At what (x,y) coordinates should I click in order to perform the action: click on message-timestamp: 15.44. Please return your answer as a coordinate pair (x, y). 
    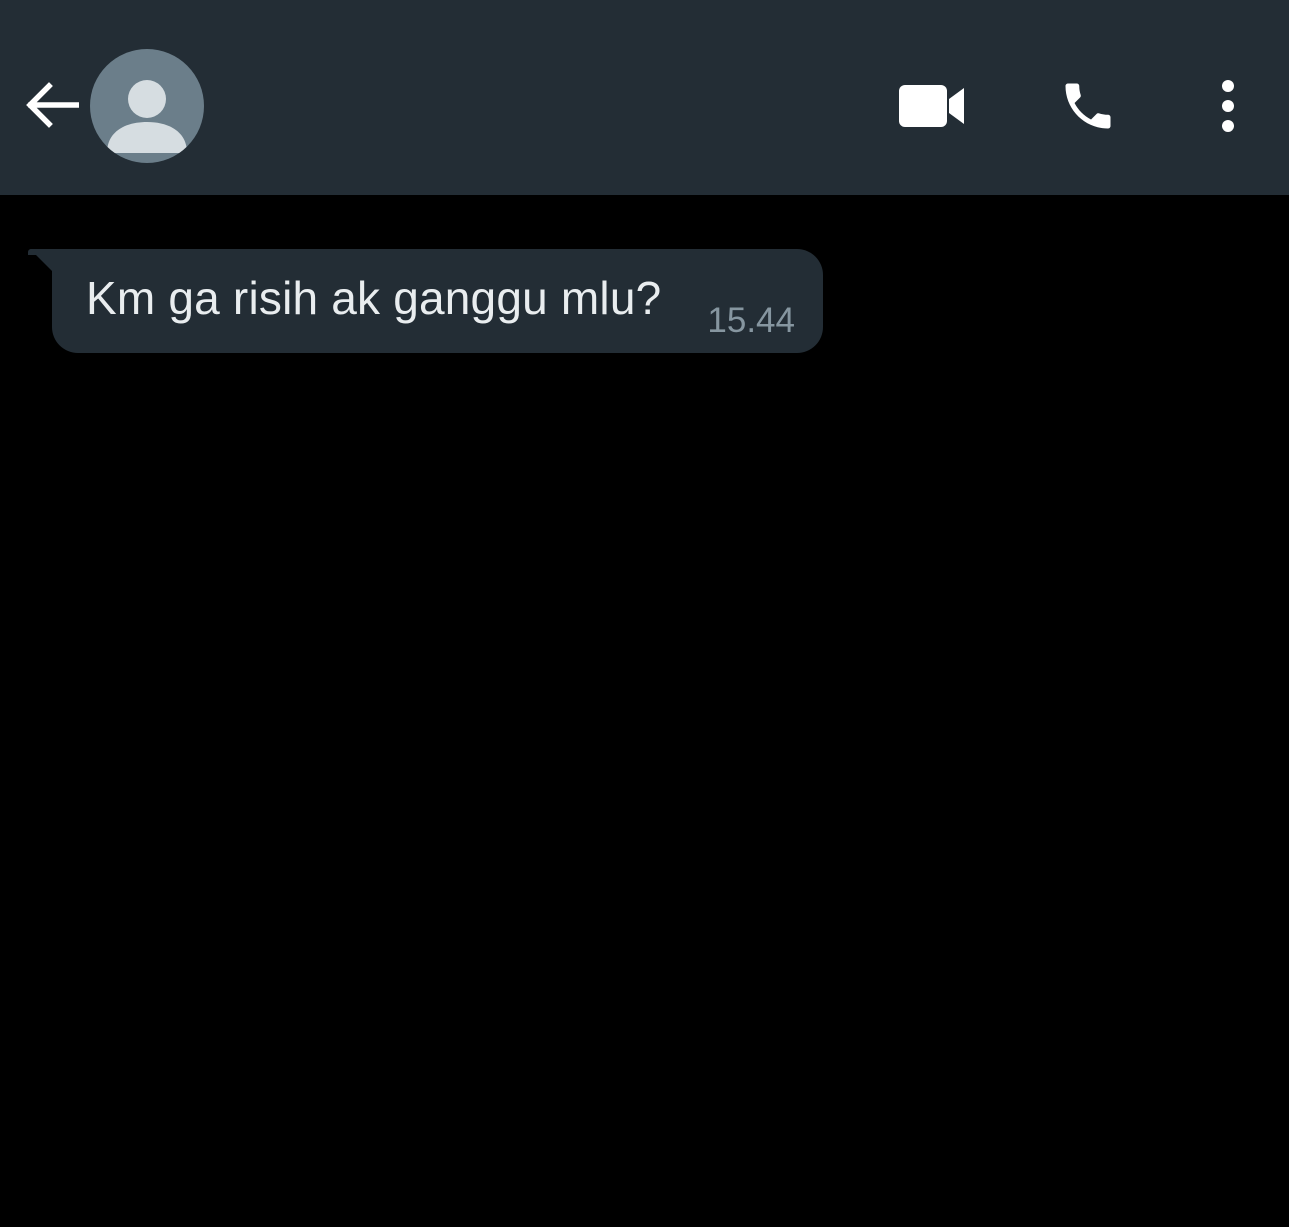
    Looking at the image, I should click on (751, 320).